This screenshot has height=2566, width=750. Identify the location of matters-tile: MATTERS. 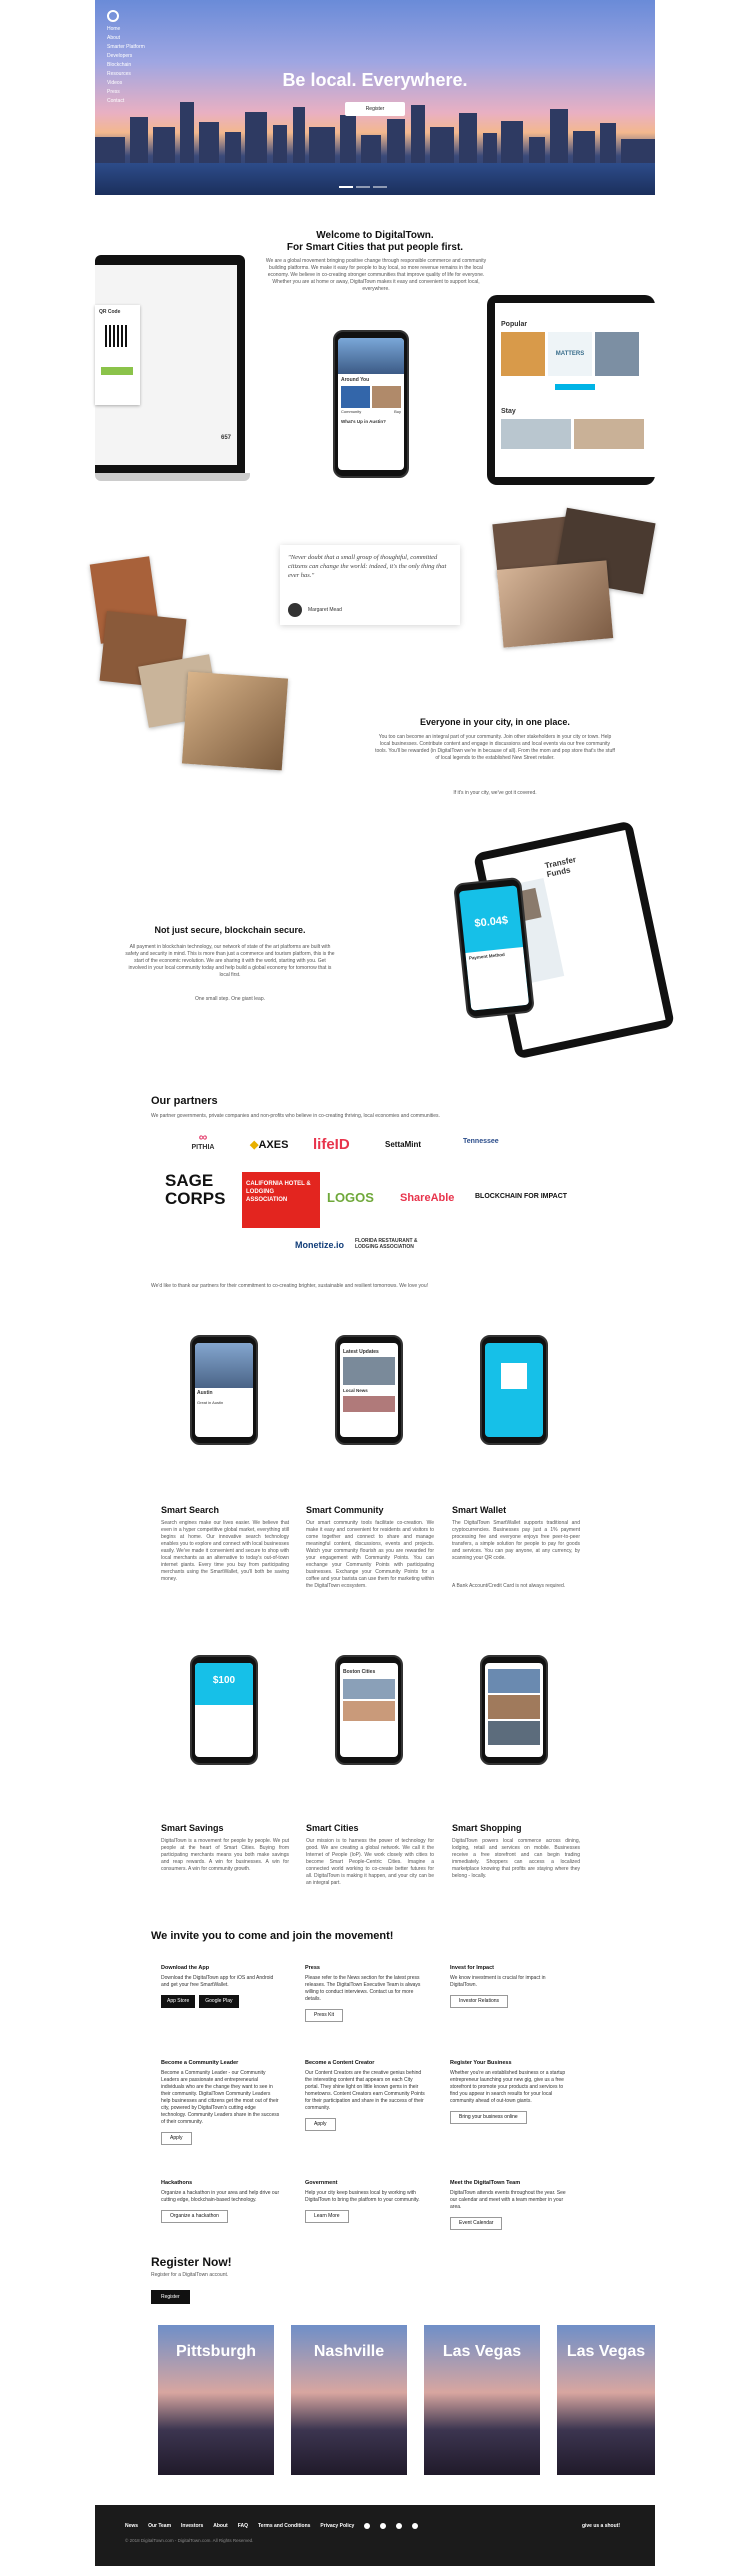
(570, 354).